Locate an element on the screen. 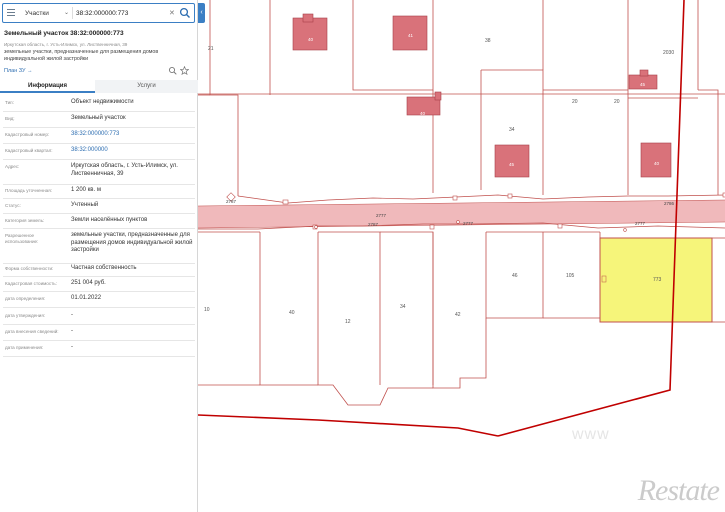 Image resolution: width=725 pixels, height=512 pixels. prop-value: 251 004 руб. is located at coordinates (88, 283).